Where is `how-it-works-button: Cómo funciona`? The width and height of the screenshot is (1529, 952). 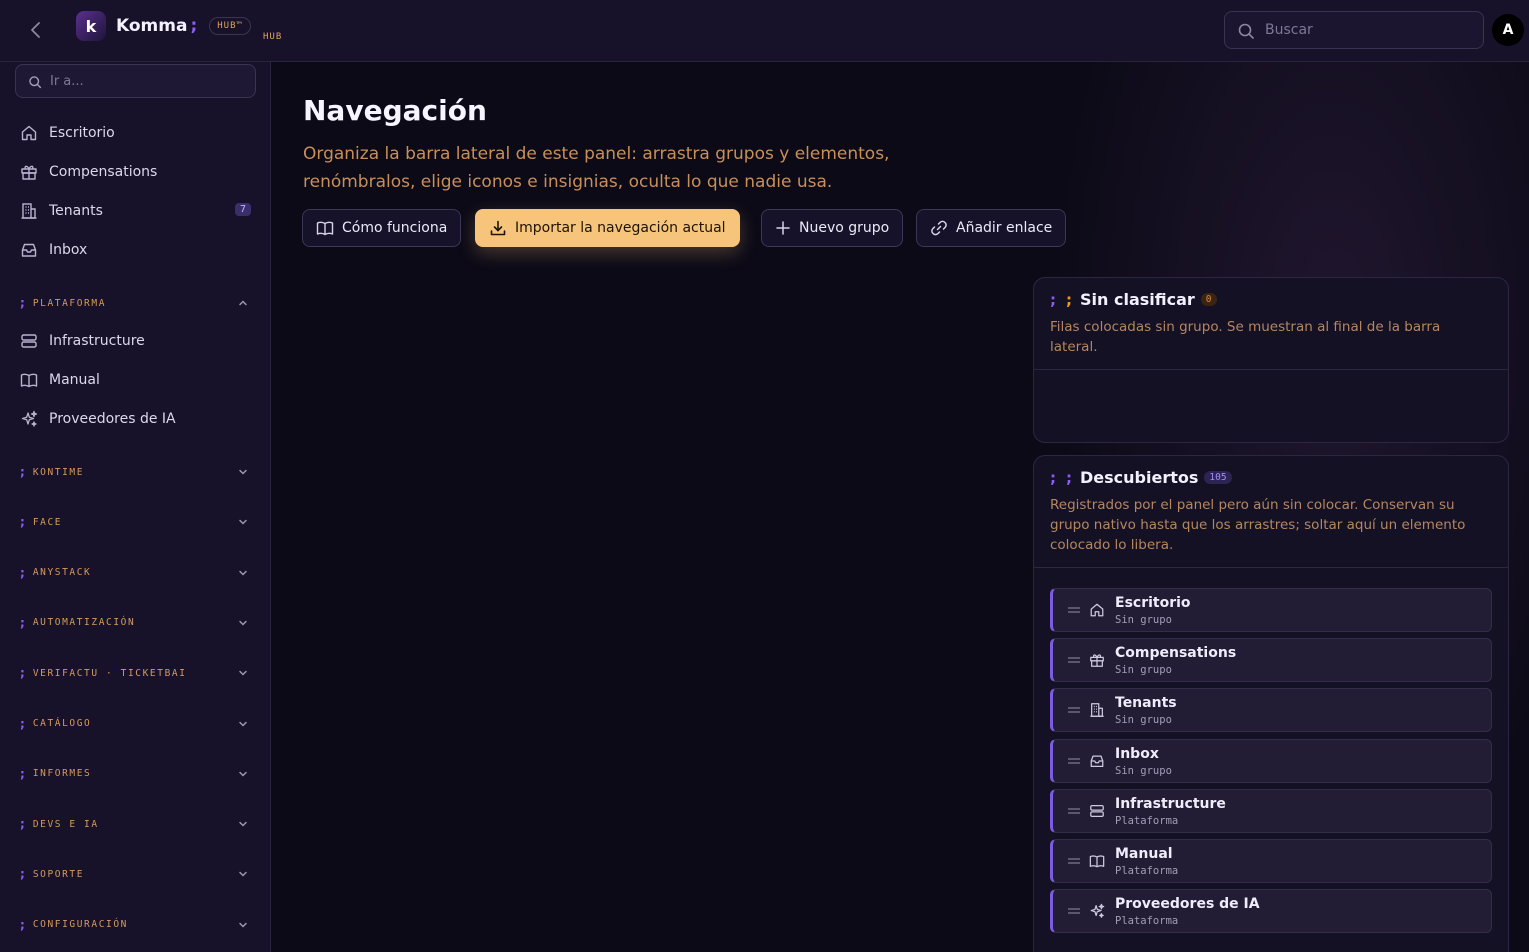 how-it-works-button: Cómo funciona is located at coordinates (382, 228).